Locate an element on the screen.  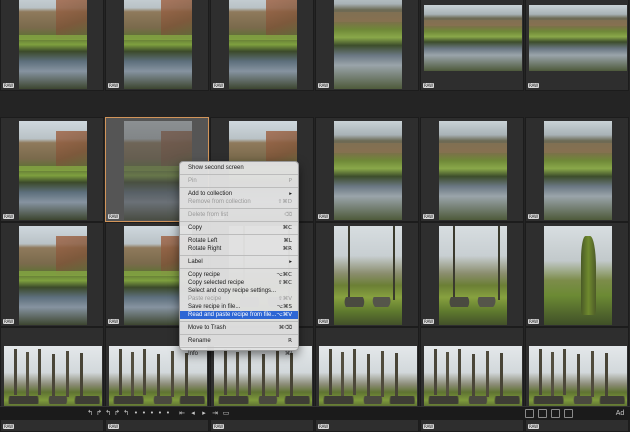
previous-image-icon: ◂ is located at coordinates (193, 413).